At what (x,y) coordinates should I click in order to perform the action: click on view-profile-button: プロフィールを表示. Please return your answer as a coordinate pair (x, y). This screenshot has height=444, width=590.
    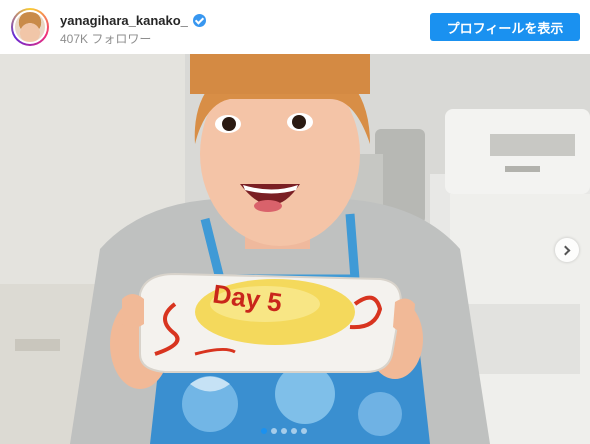
    Looking at the image, I should click on (505, 27).